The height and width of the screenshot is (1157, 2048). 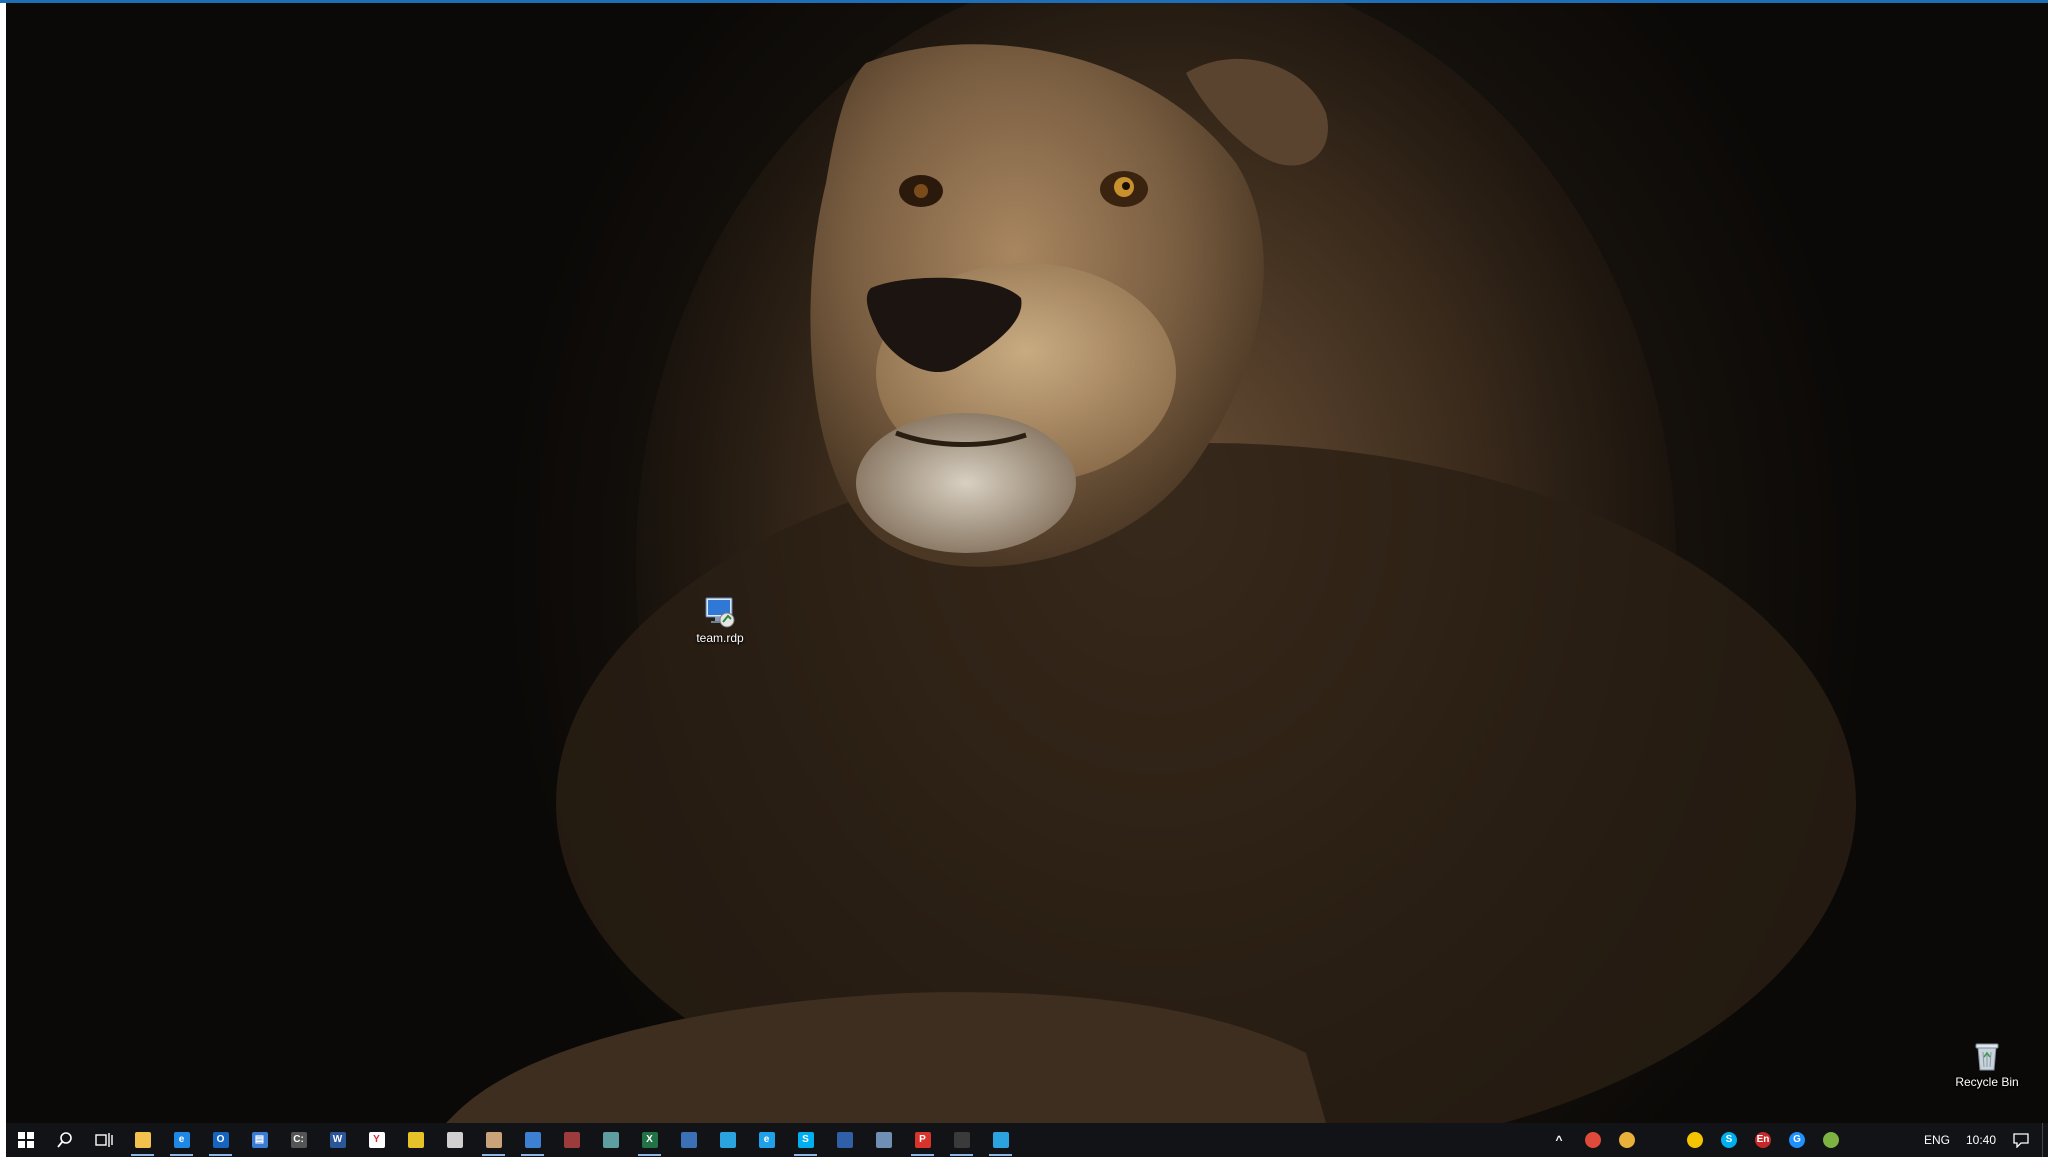 I want to click on taskbar-app-settings-tool, so click(x=883, y=1140).